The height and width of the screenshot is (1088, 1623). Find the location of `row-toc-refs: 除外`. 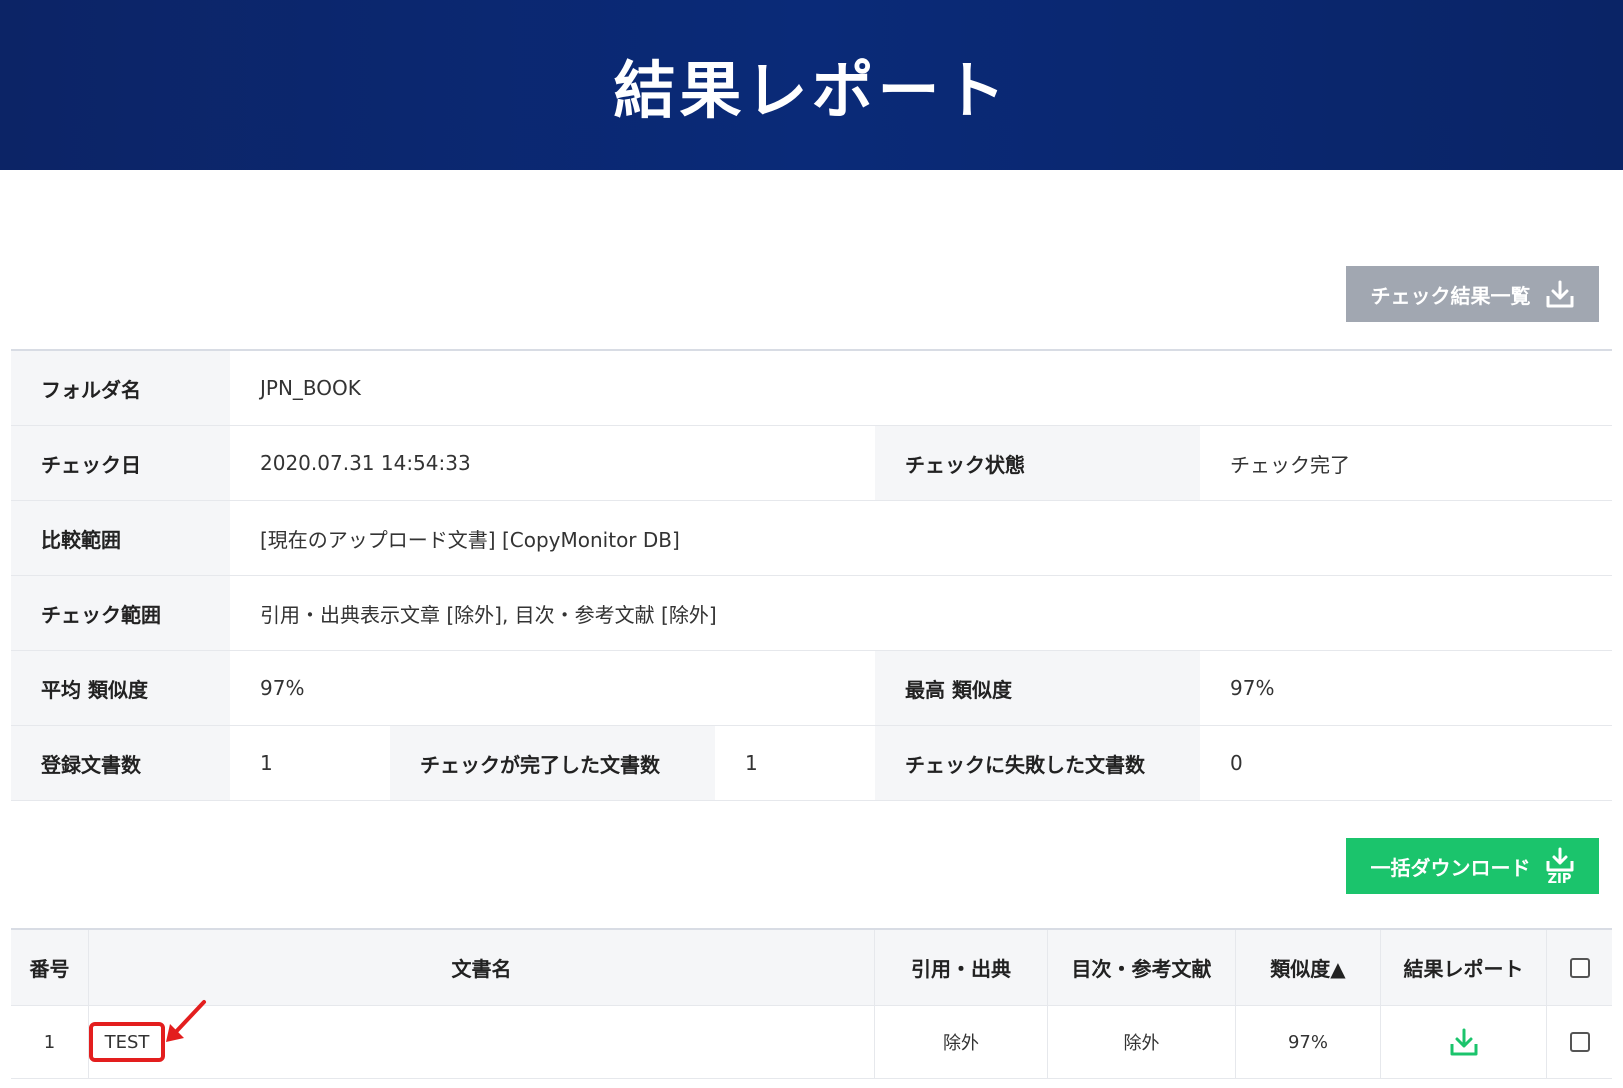

row-toc-refs: 除外 is located at coordinates (1142, 1042).